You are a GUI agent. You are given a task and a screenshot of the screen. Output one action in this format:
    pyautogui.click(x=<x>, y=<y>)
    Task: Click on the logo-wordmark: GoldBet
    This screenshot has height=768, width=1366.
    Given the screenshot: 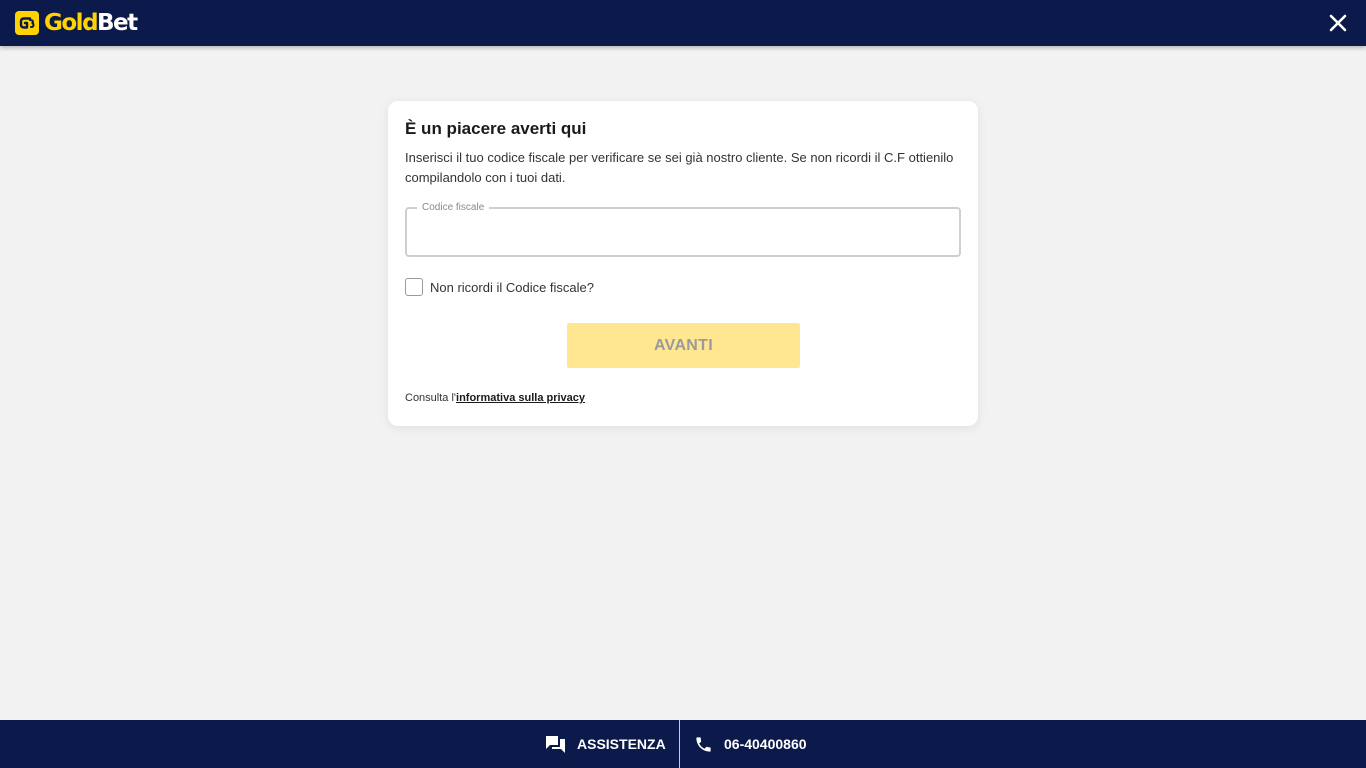 What is the action you would take?
    pyautogui.click(x=91, y=23)
    